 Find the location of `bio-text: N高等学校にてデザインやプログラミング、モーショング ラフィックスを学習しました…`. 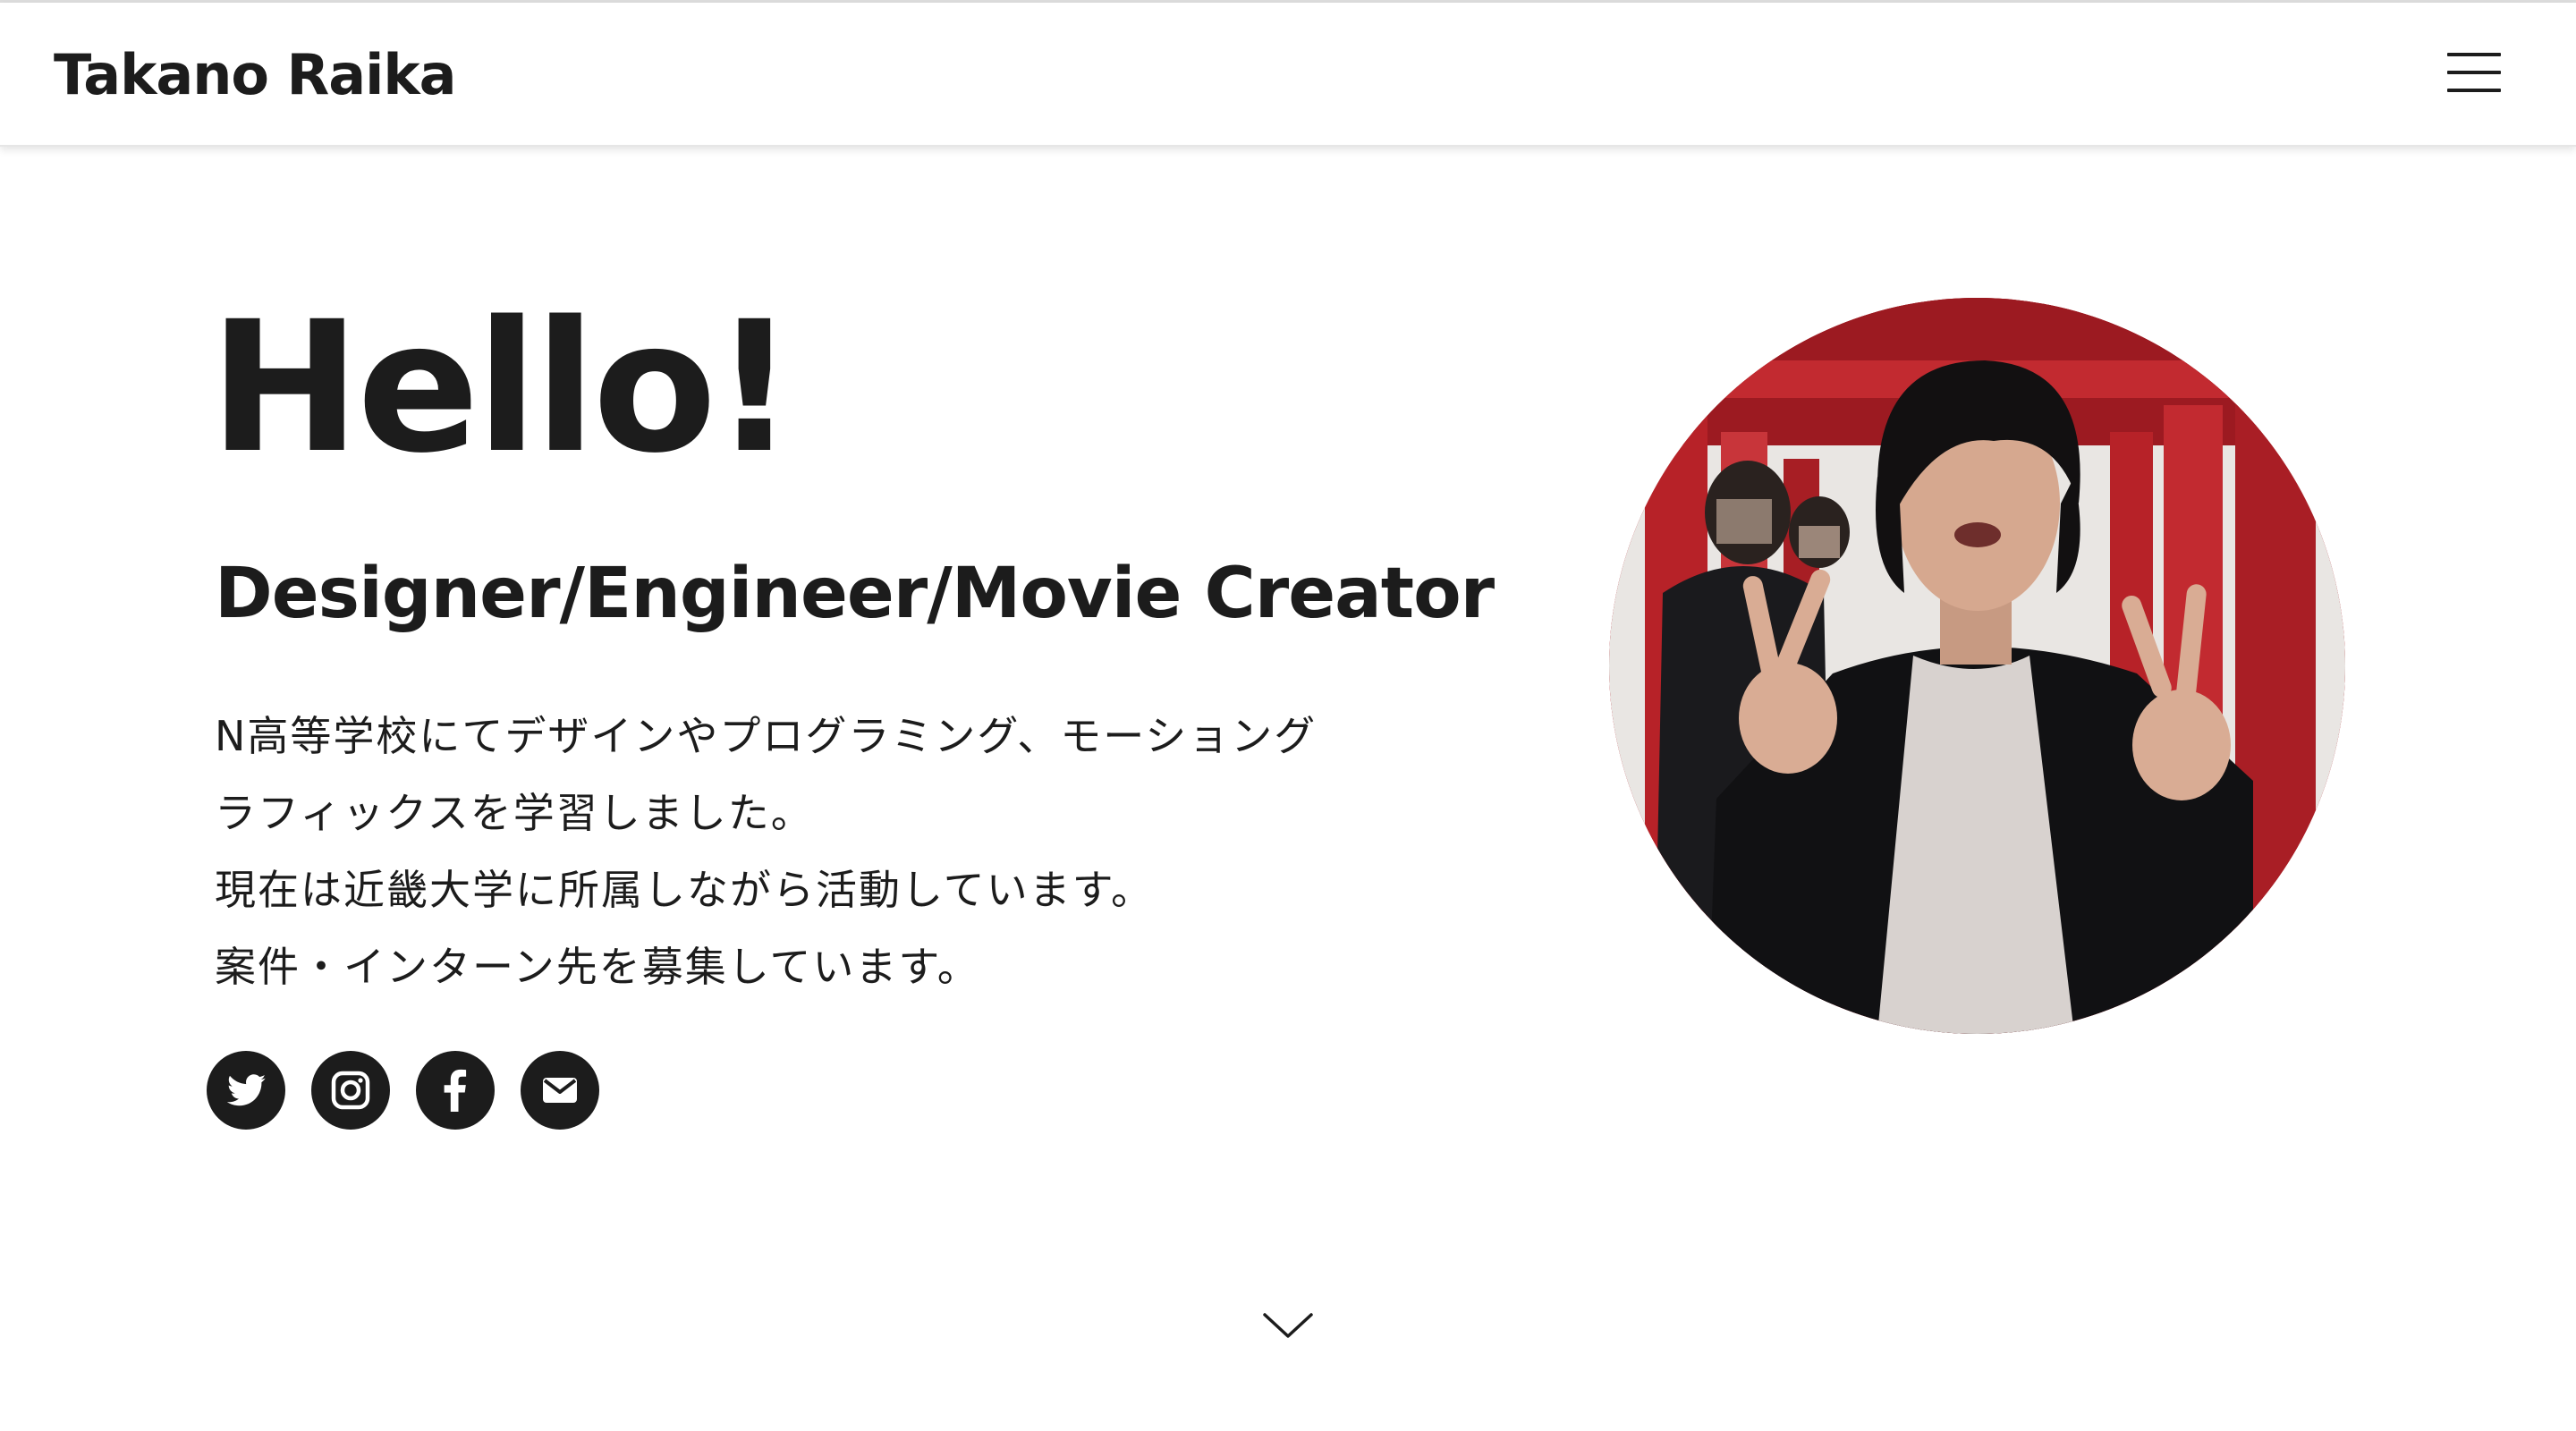

bio-text: N高等学校にてデザインやプログラミング、モーショング ラフィックスを学習しました… is located at coordinates (841, 852).